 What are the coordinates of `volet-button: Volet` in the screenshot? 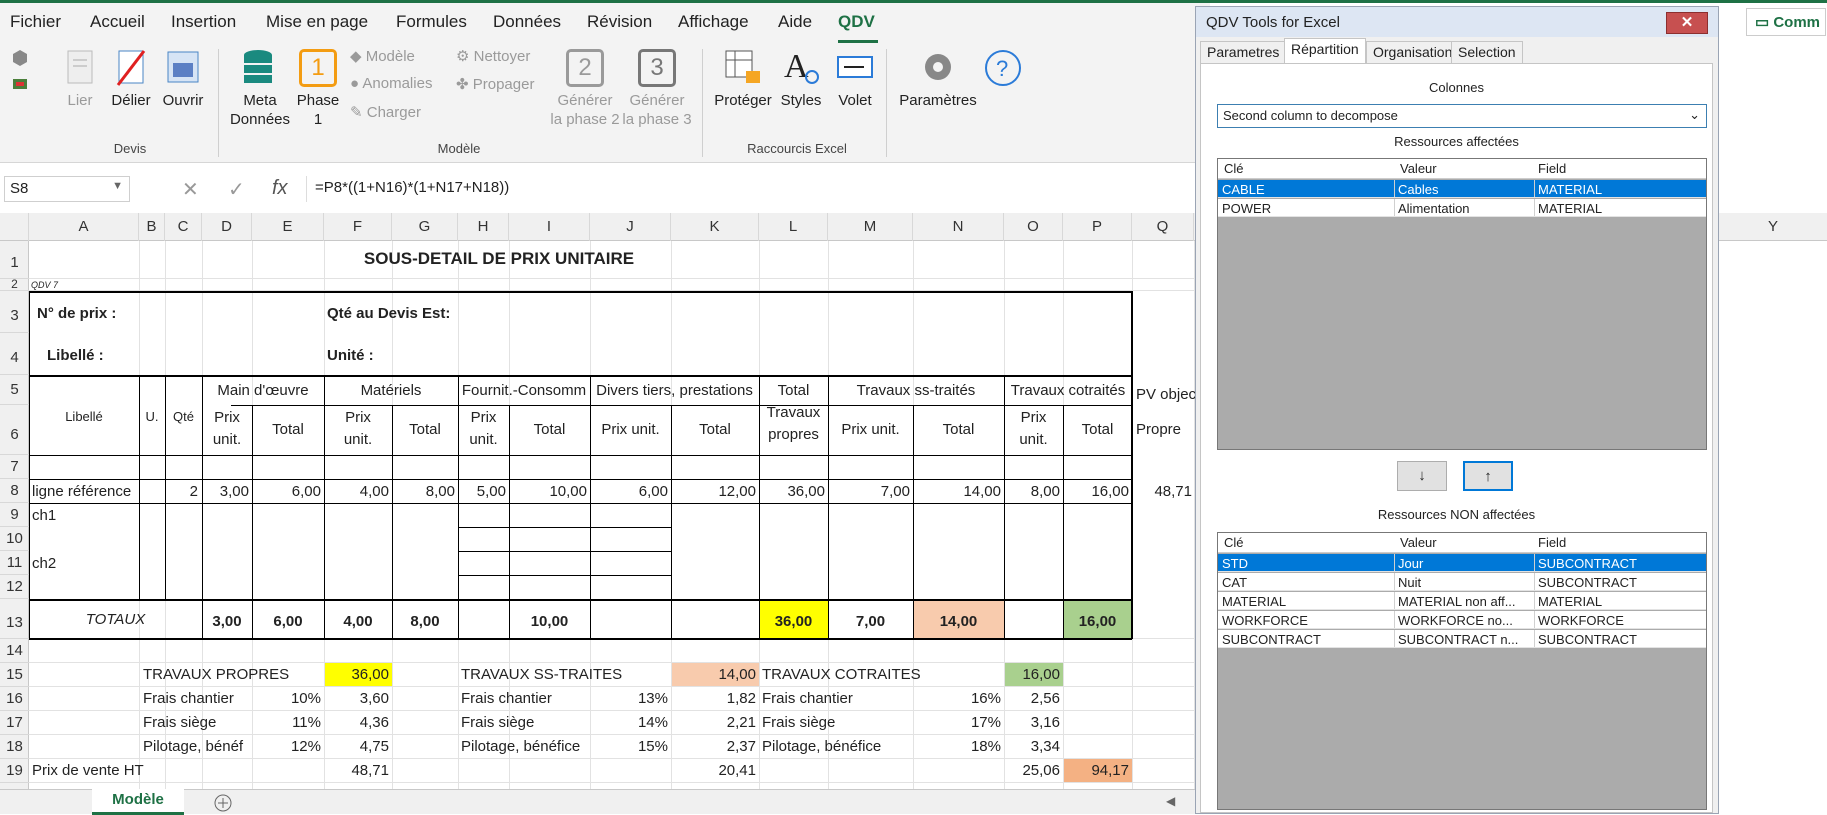 It's located at (855, 78).